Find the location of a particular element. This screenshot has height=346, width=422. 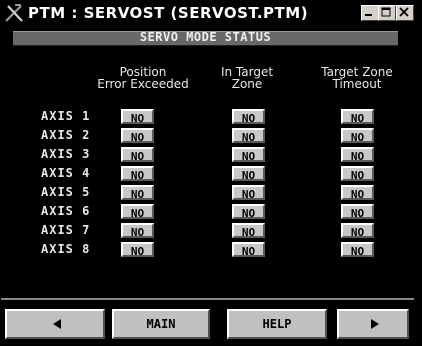

main-button-label: MAIN is located at coordinates (161, 324).